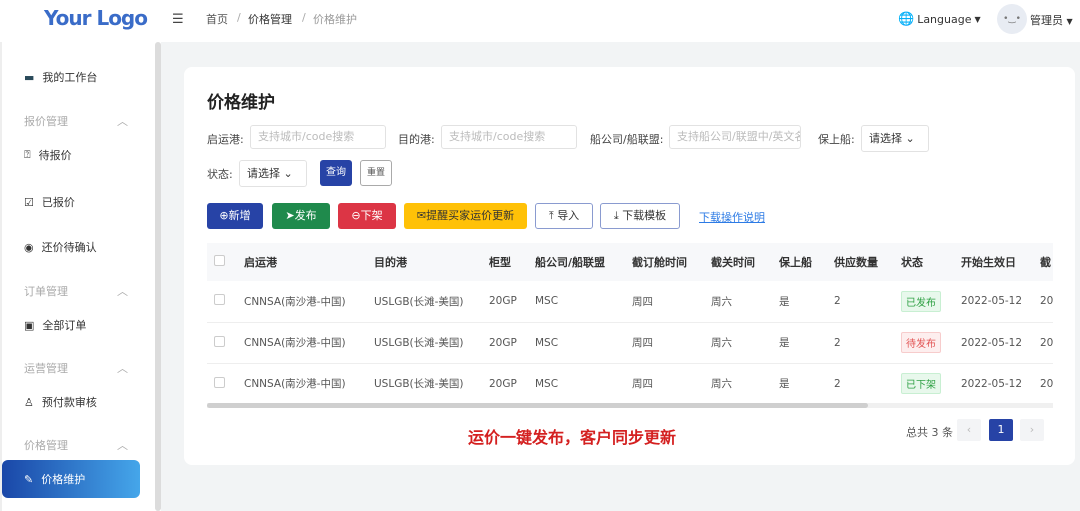  I want to click on query-button: 查询, so click(336, 173).